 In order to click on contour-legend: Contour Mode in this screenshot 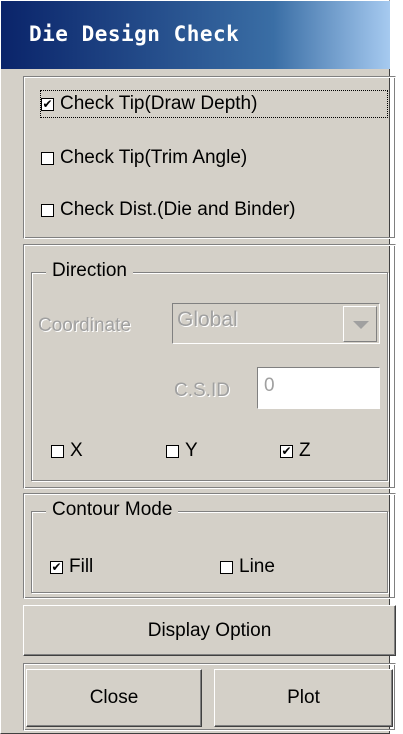, I will do `click(112, 510)`.